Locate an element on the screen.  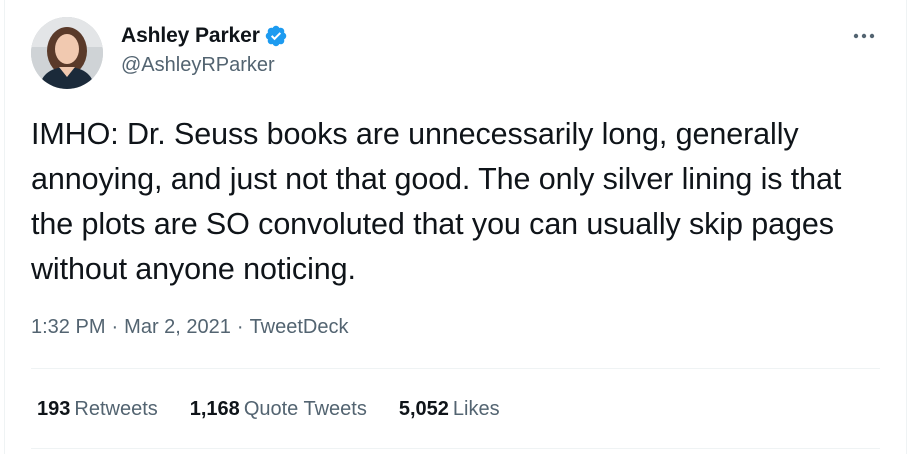
likes-stat: 5,052 Likes is located at coordinates (449, 409).